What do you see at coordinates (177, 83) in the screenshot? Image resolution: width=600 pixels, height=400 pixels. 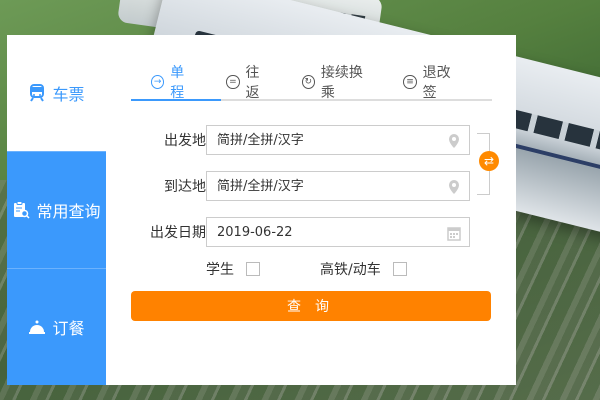 I see `tab-label: 单程` at bounding box center [177, 83].